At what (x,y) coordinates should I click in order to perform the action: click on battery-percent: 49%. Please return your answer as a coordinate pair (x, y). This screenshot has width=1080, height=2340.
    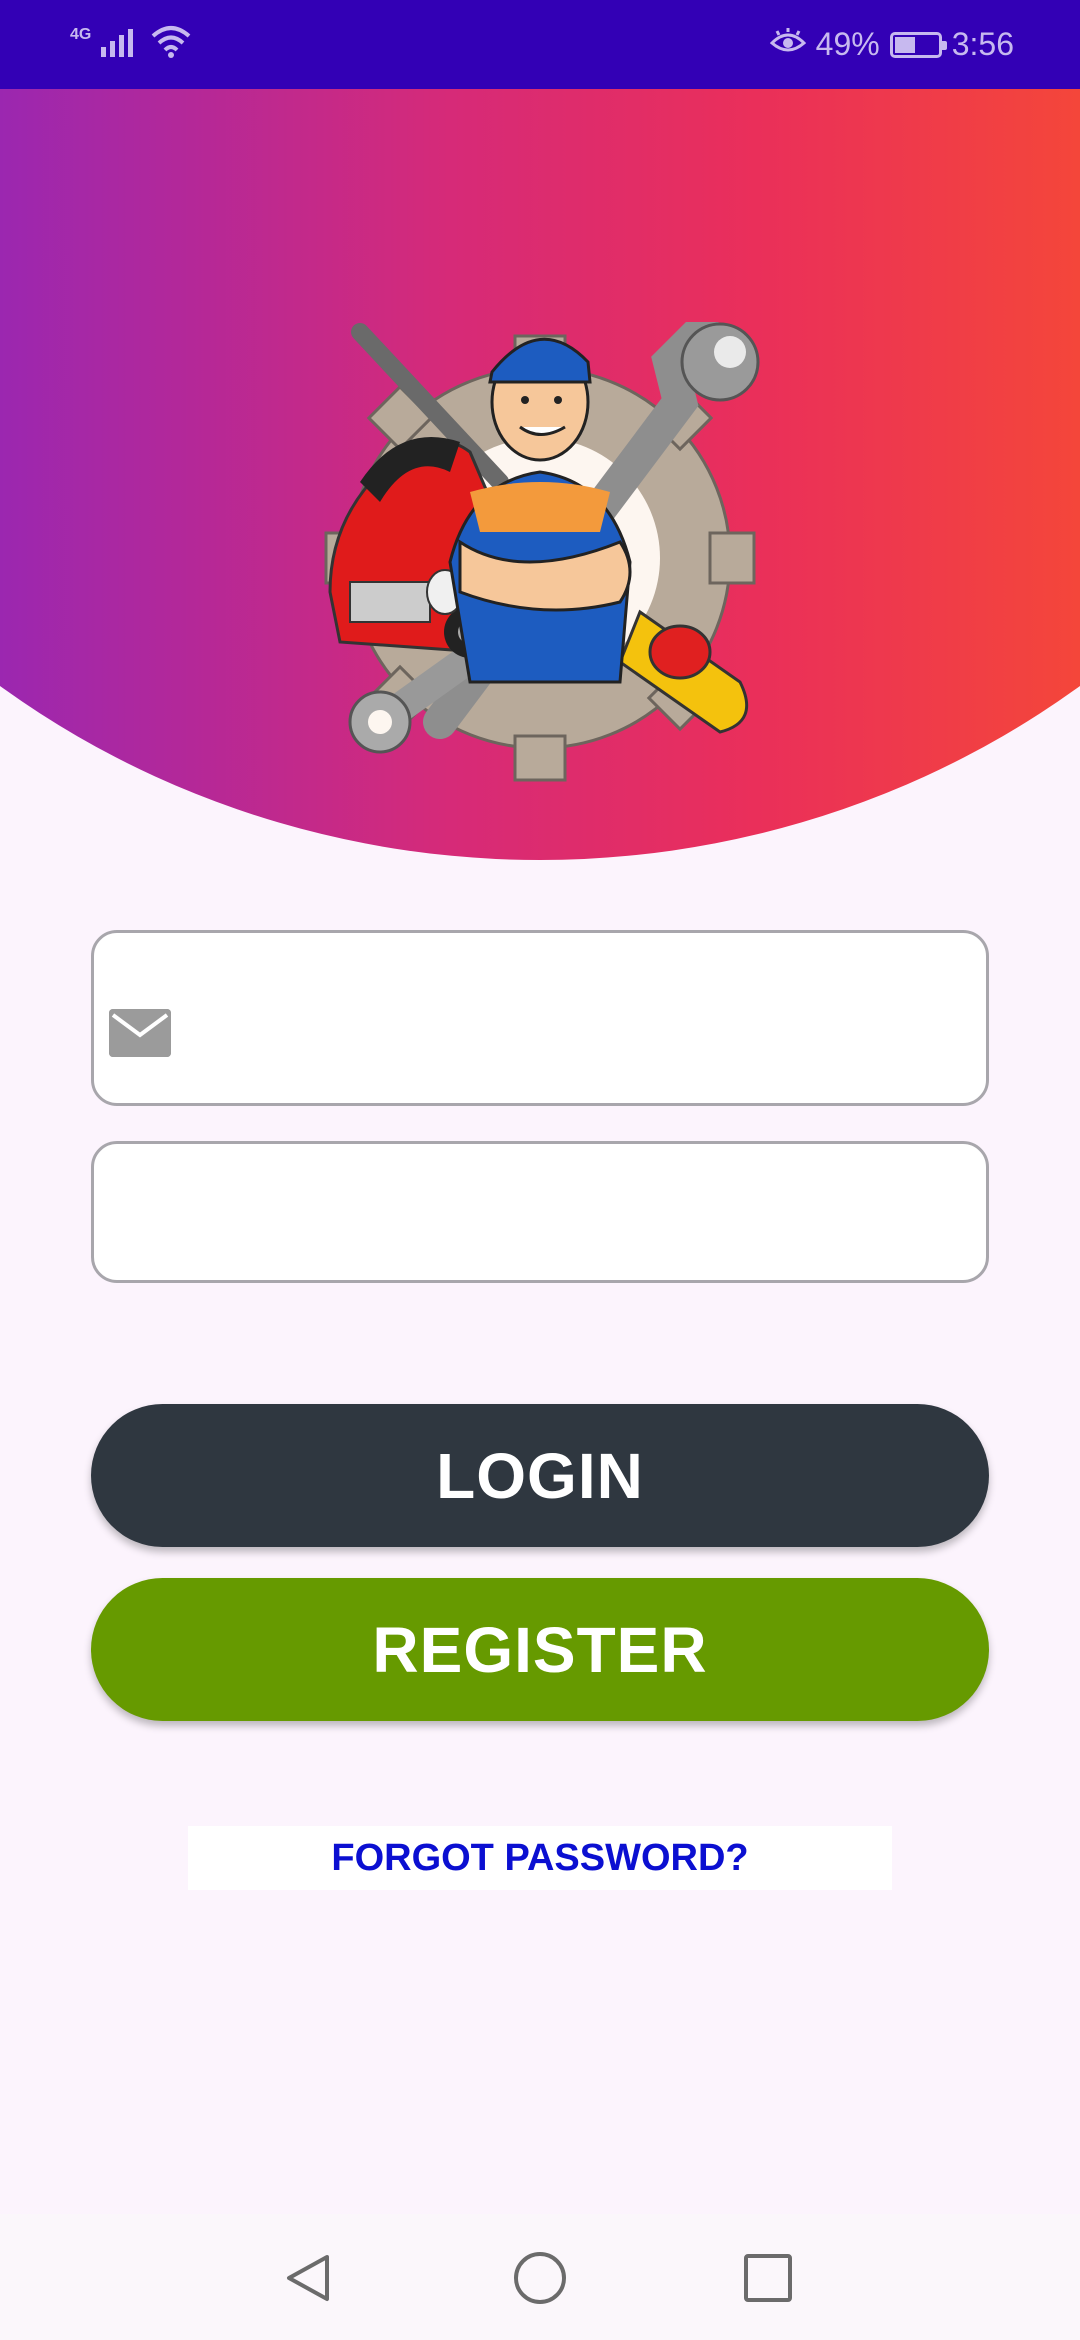
    Looking at the image, I should click on (847, 44).